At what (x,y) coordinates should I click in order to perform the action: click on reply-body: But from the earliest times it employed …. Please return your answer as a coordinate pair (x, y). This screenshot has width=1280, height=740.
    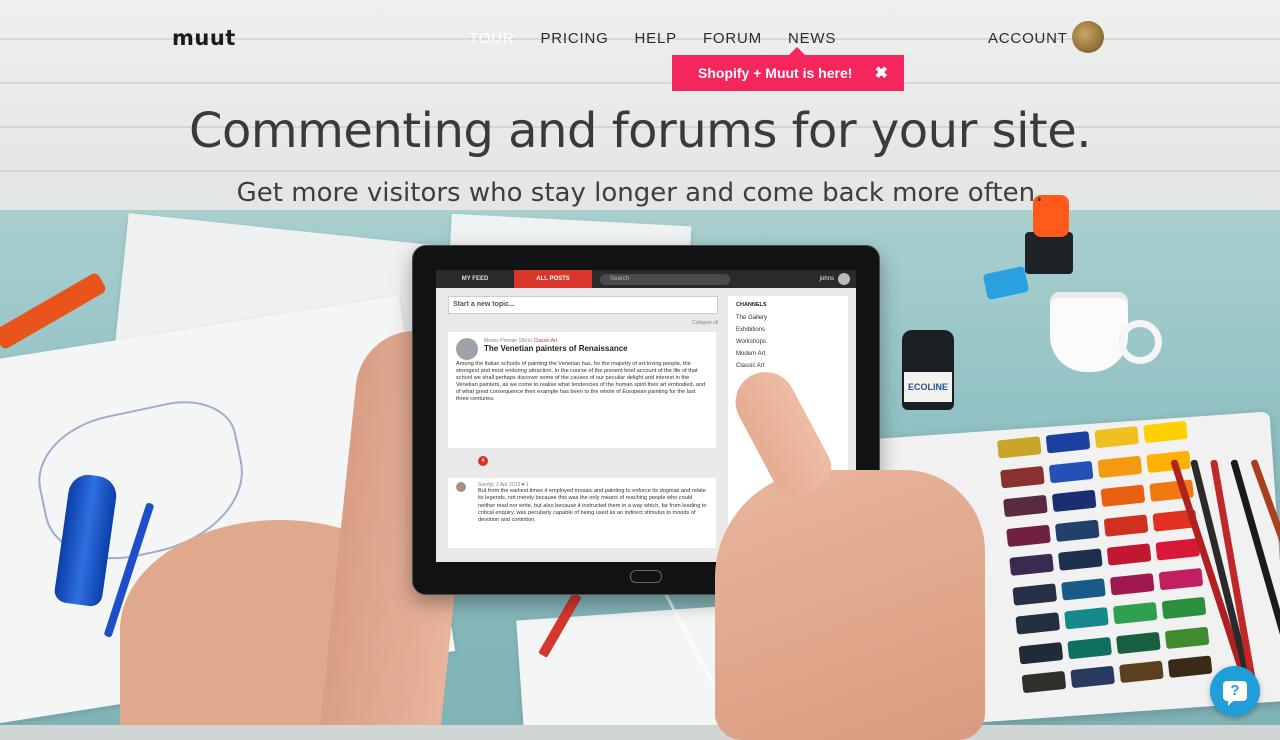
    Looking at the image, I should click on (592, 506).